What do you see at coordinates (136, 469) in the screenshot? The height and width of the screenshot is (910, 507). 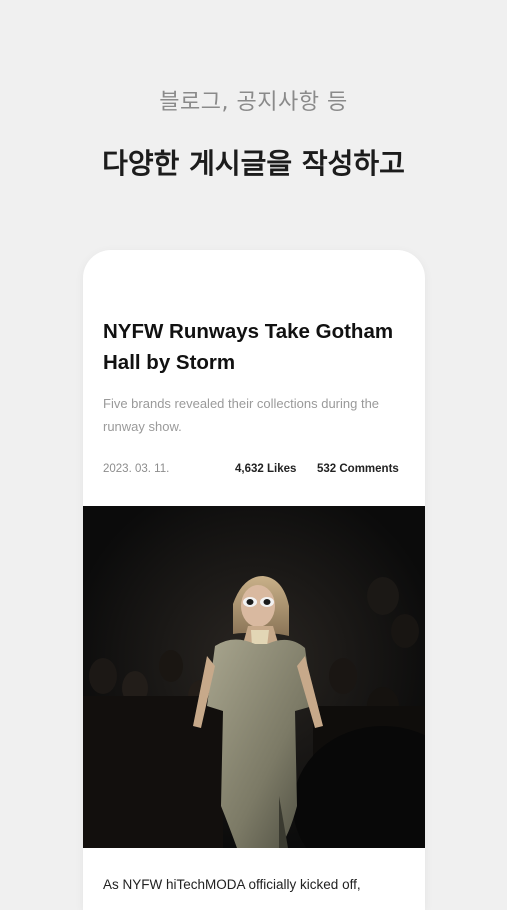 I see `post-date: 2023. 03. 11.` at bounding box center [136, 469].